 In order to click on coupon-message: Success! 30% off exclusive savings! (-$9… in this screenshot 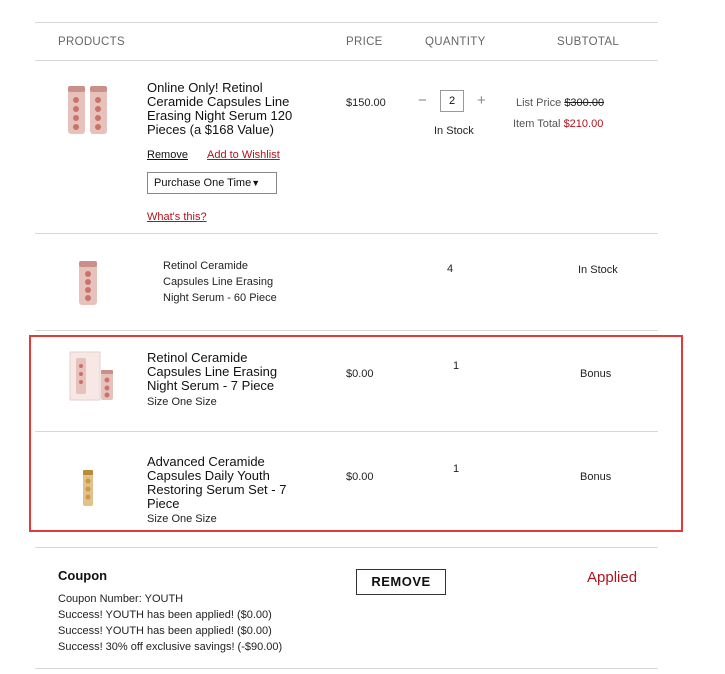, I will do `click(170, 647)`.